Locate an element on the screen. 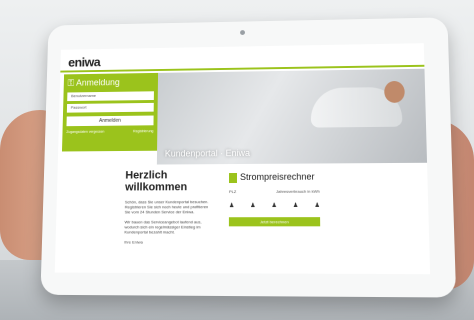 Image resolution: width=474 pixels, height=320 pixels. password-field: Passwort is located at coordinates (110, 107).